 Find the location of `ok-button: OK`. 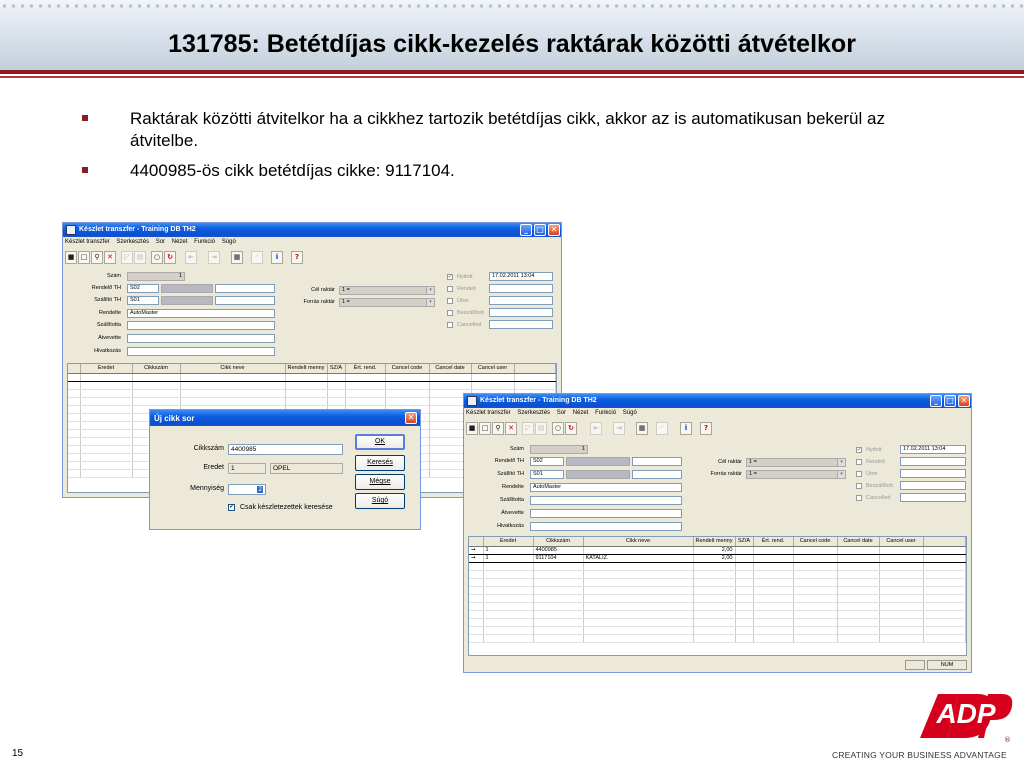

ok-button: OK is located at coordinates (380, 442).